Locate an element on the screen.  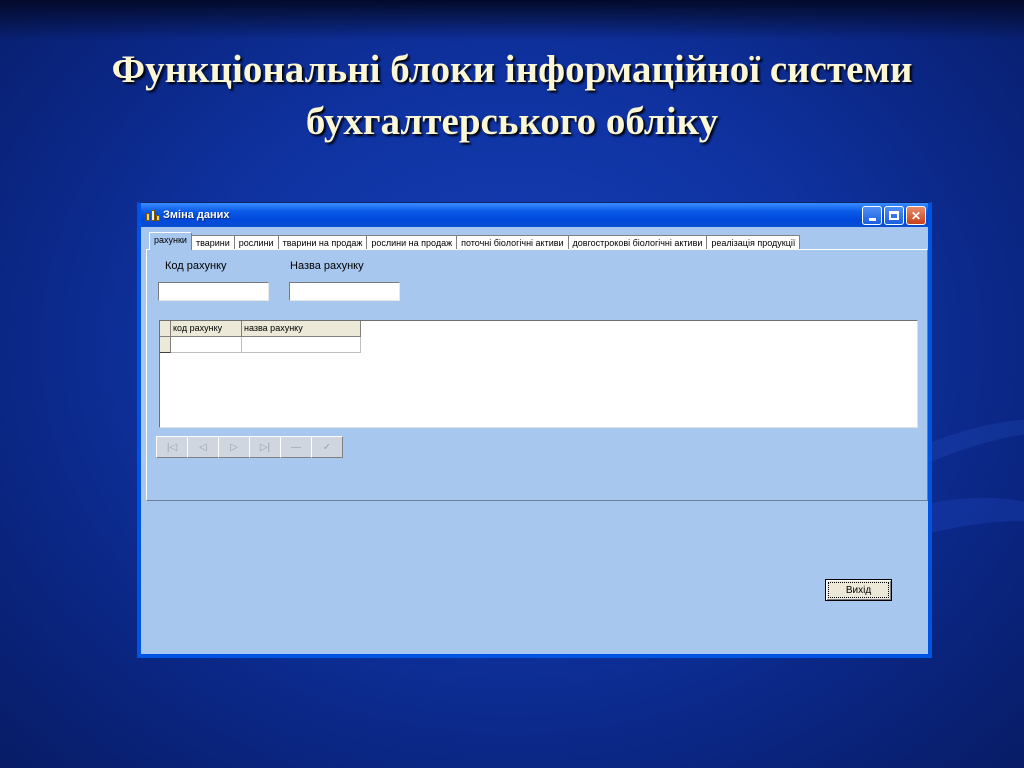
tab-current-bio-assets: поточні біологічні активи is located at coordinates (512, 242).